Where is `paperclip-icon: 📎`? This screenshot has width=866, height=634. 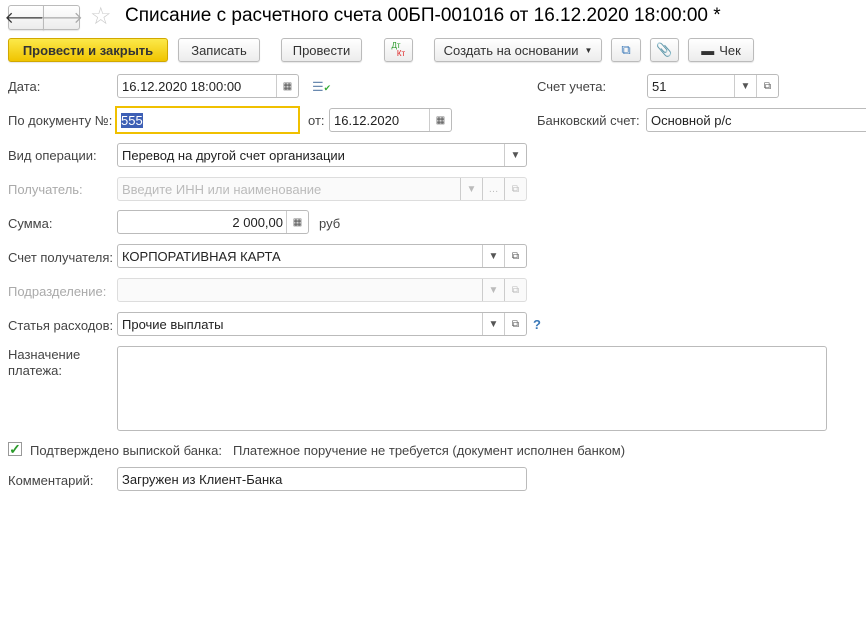 paperclip-icon: 📎 is located at coordinates (664, 50).